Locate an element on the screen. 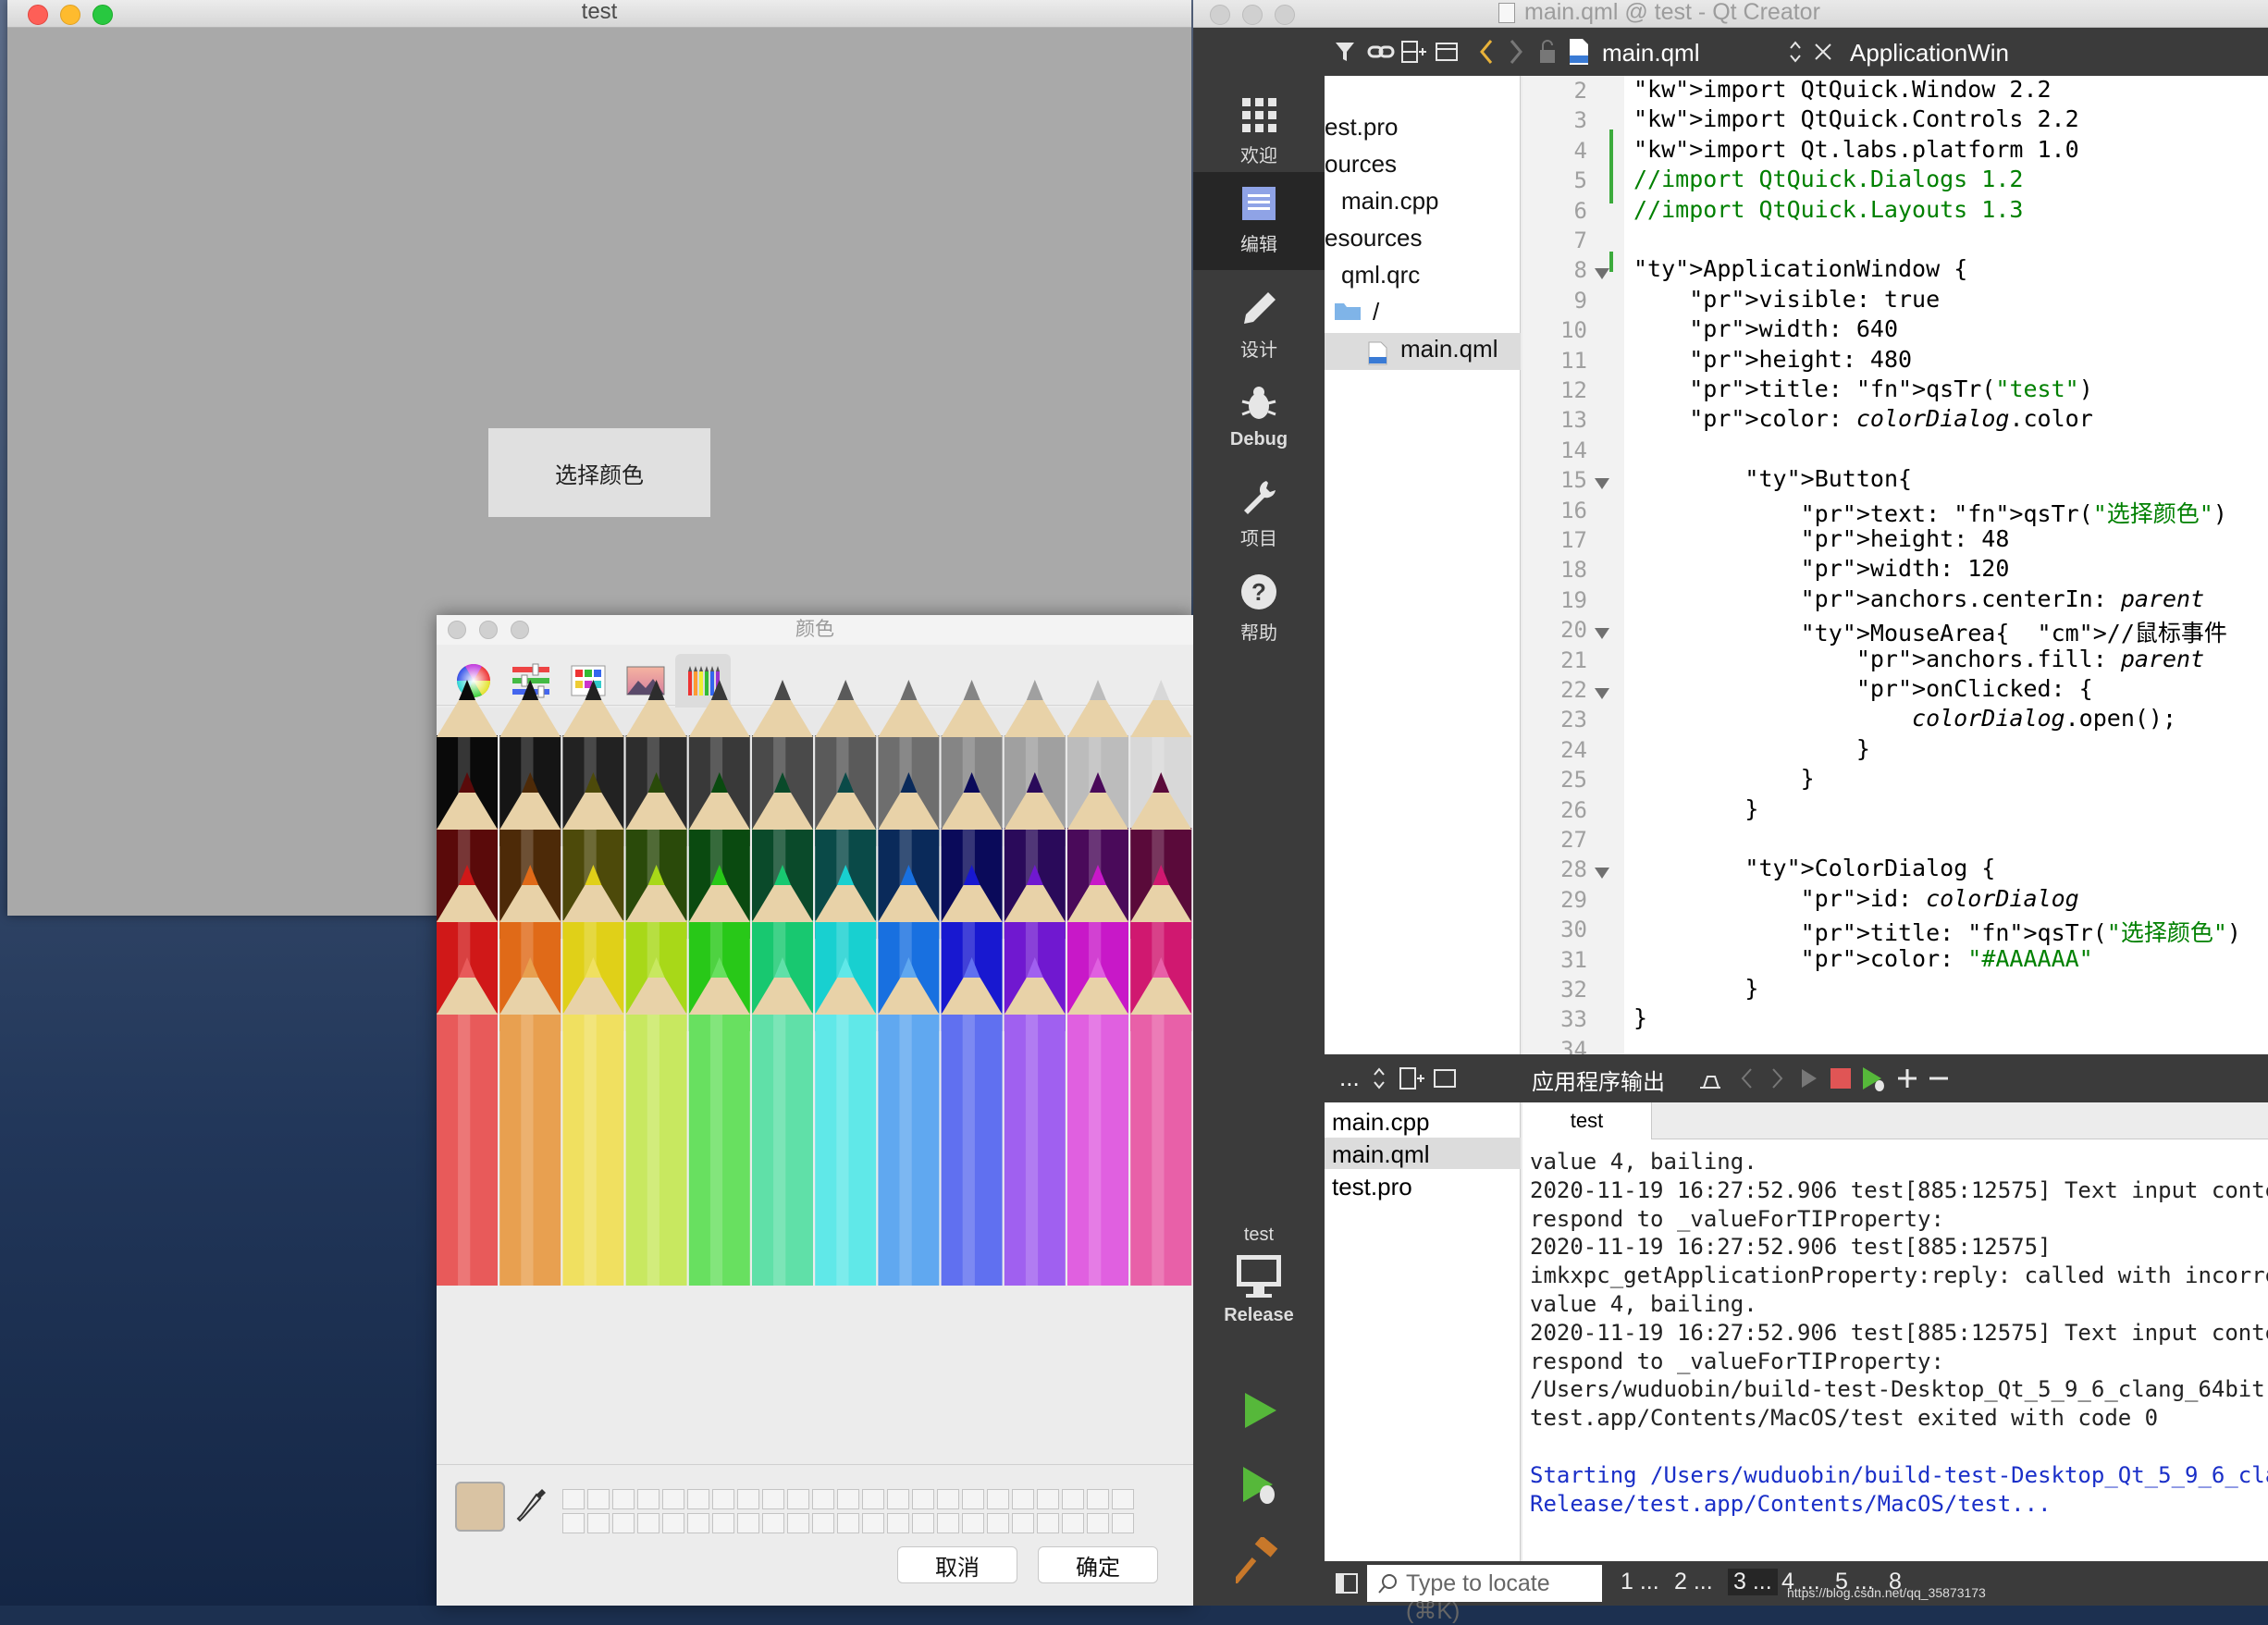  rerun-icon is located at coordinates (1808, 1078).